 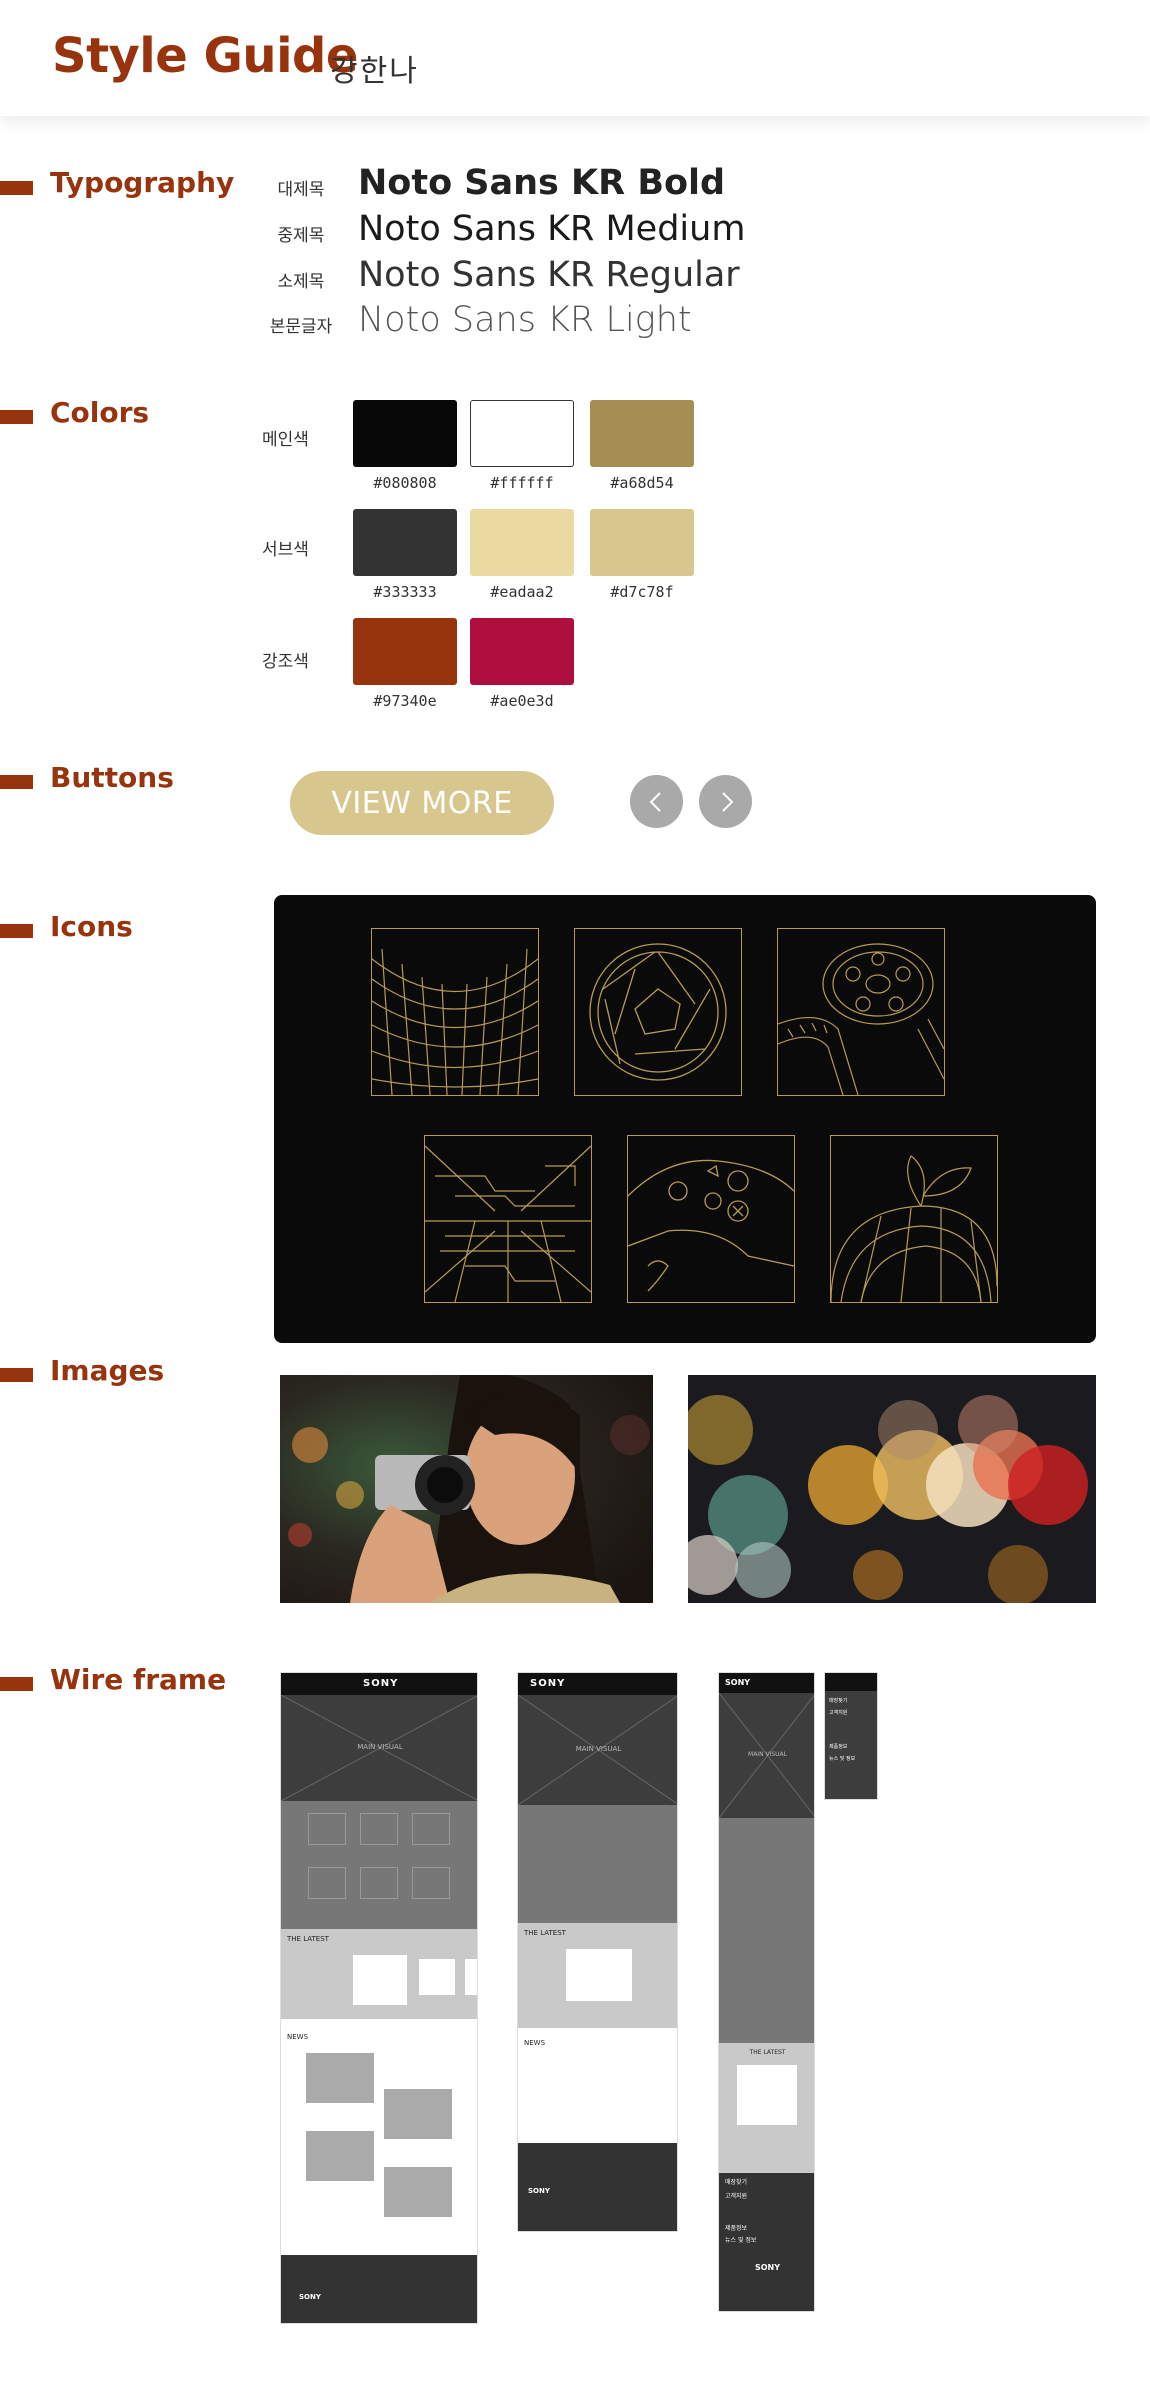 What do you see at coordinates (685, 1119) in the screenshot?
I see `icons-panel` at bounding box center [685, 1119].